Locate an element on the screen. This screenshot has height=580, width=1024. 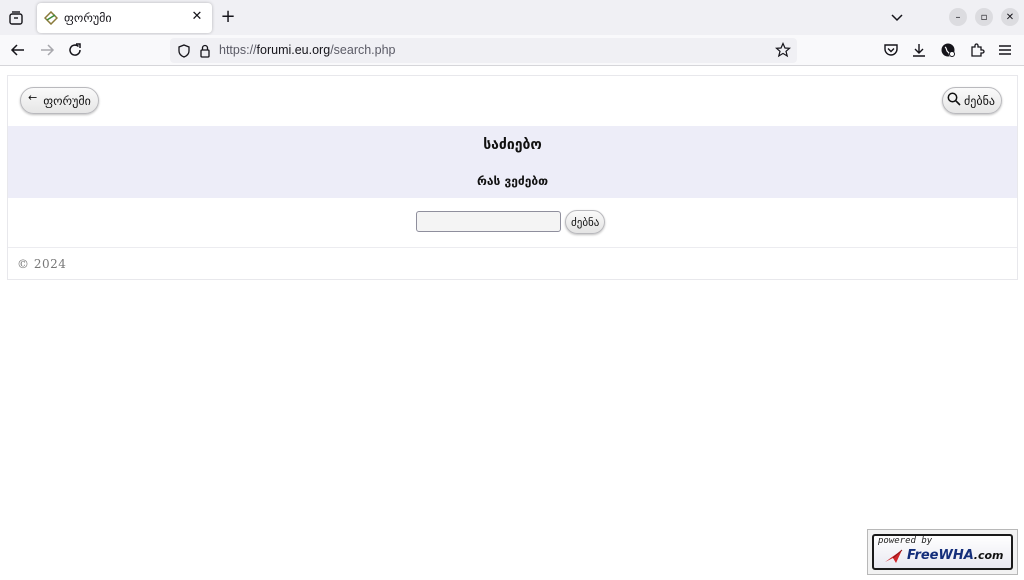
menu-hamburger-icon is located at coordinates (1005, 50).